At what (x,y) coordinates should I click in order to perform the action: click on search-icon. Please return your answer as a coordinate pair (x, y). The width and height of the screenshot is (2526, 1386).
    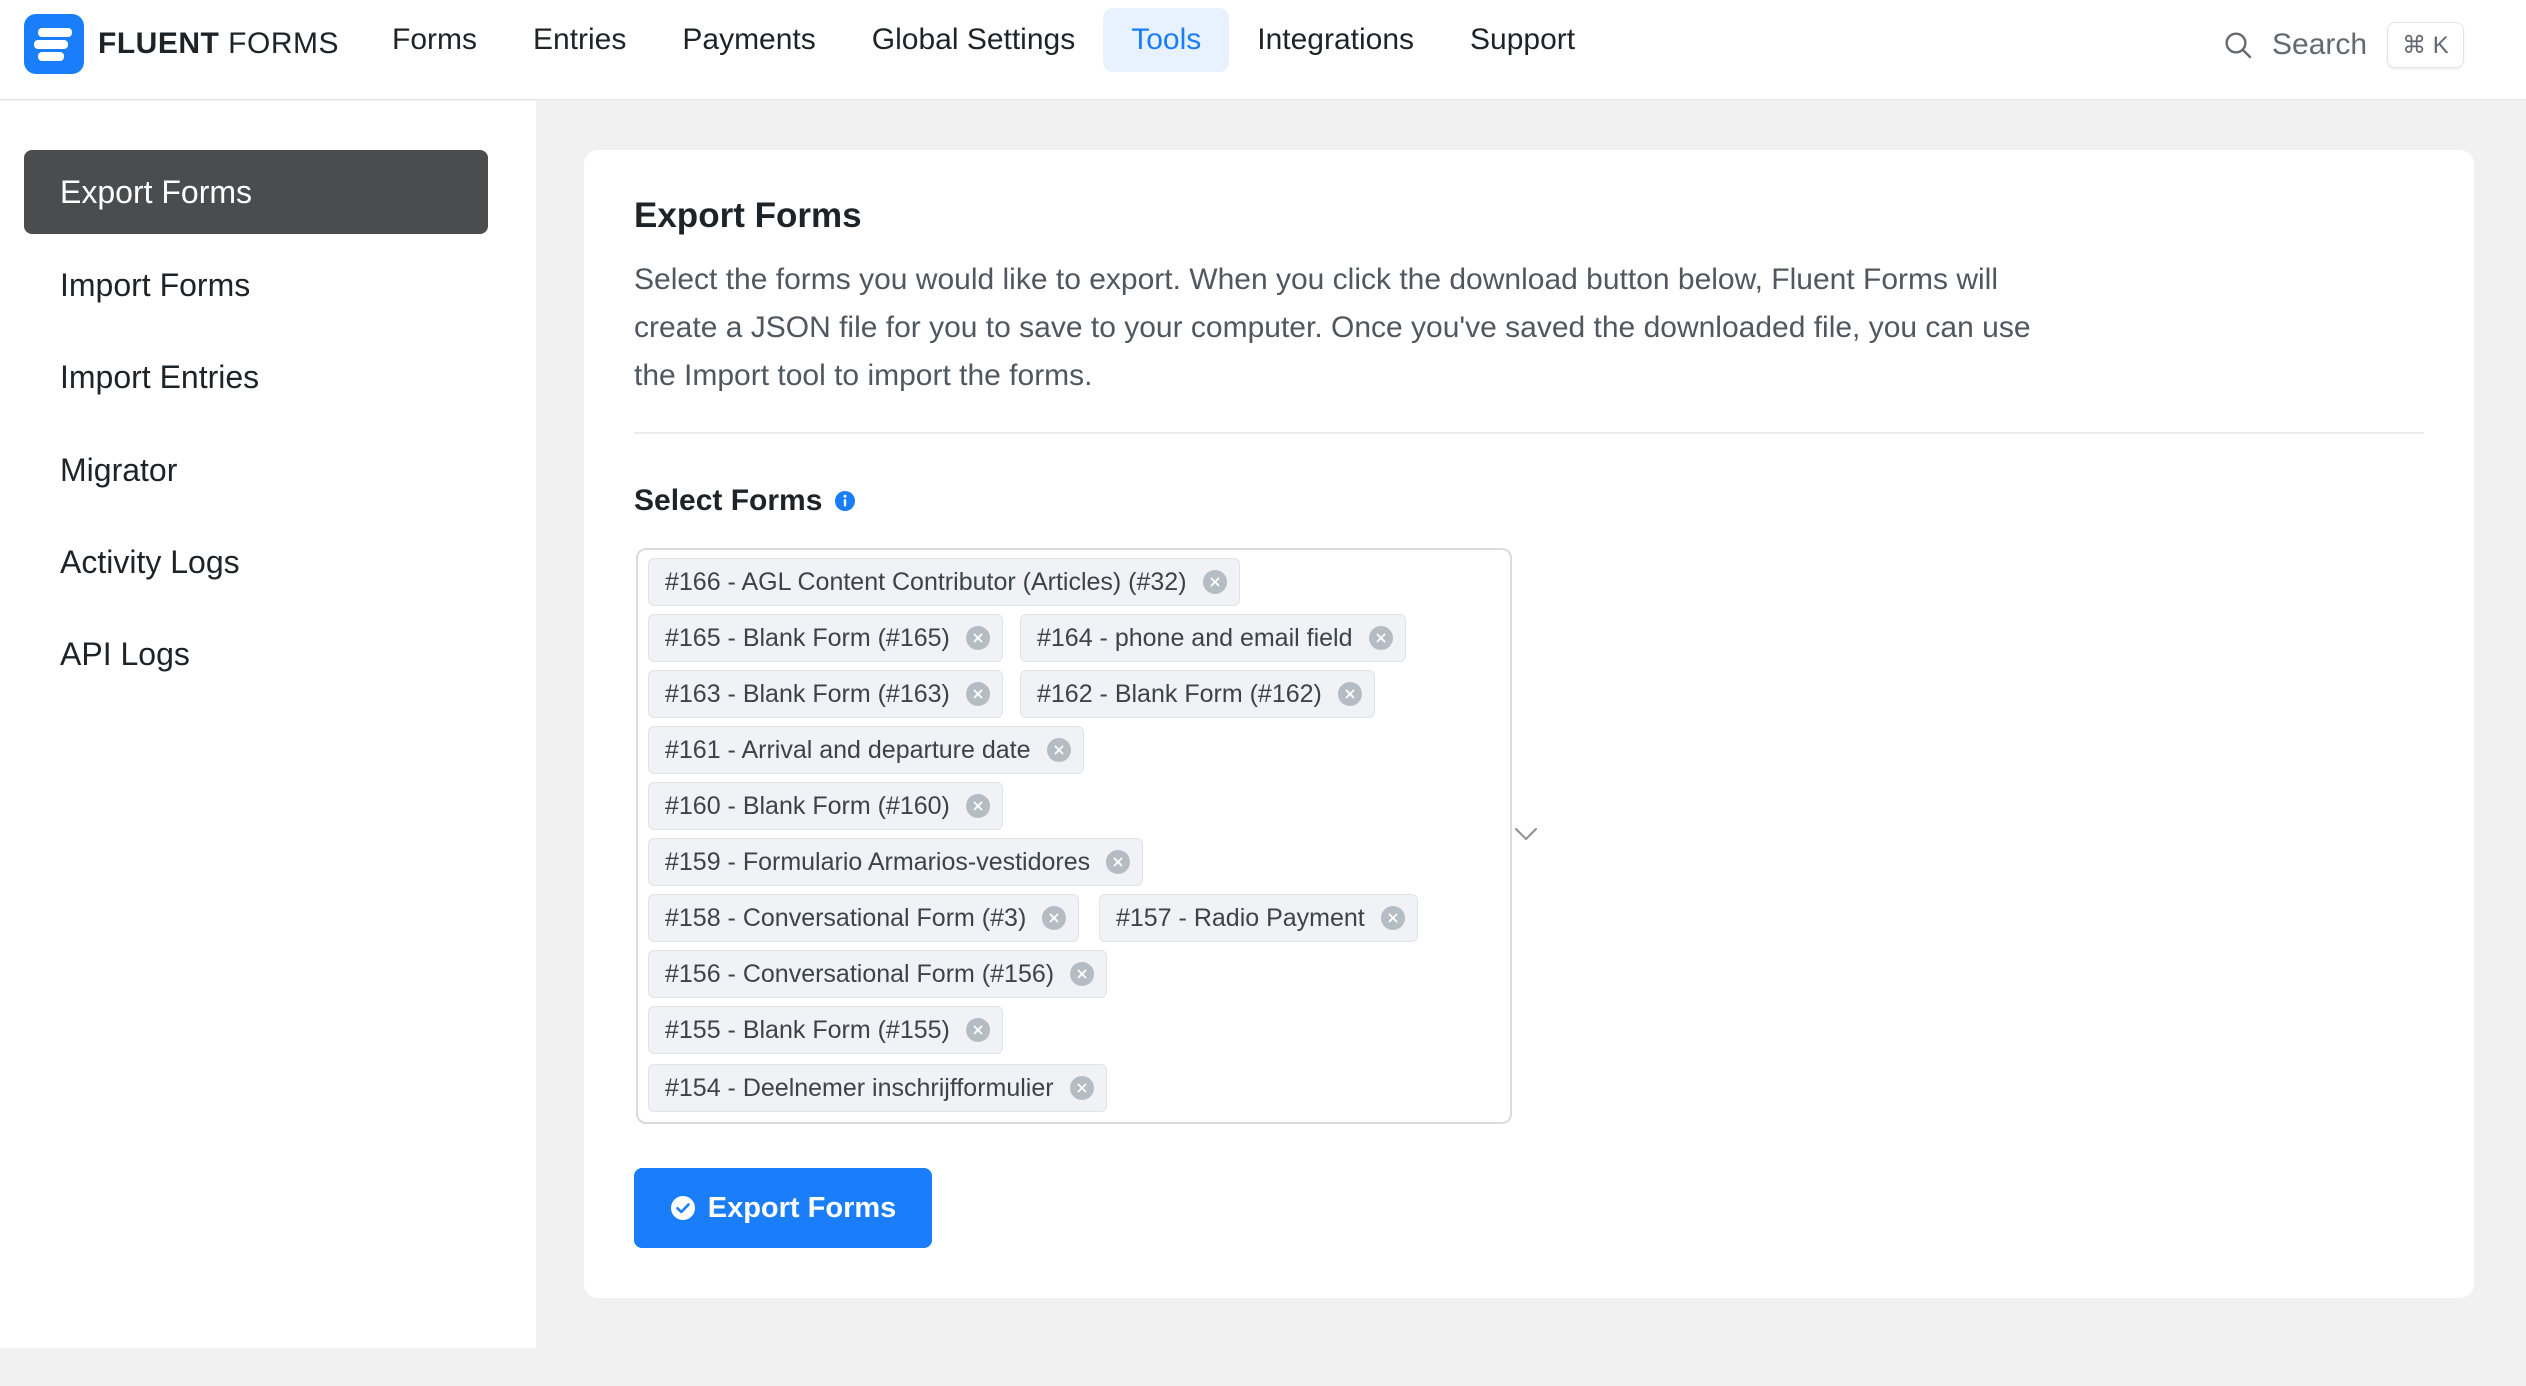
    Looking at the image, I should click on (2238, 45).